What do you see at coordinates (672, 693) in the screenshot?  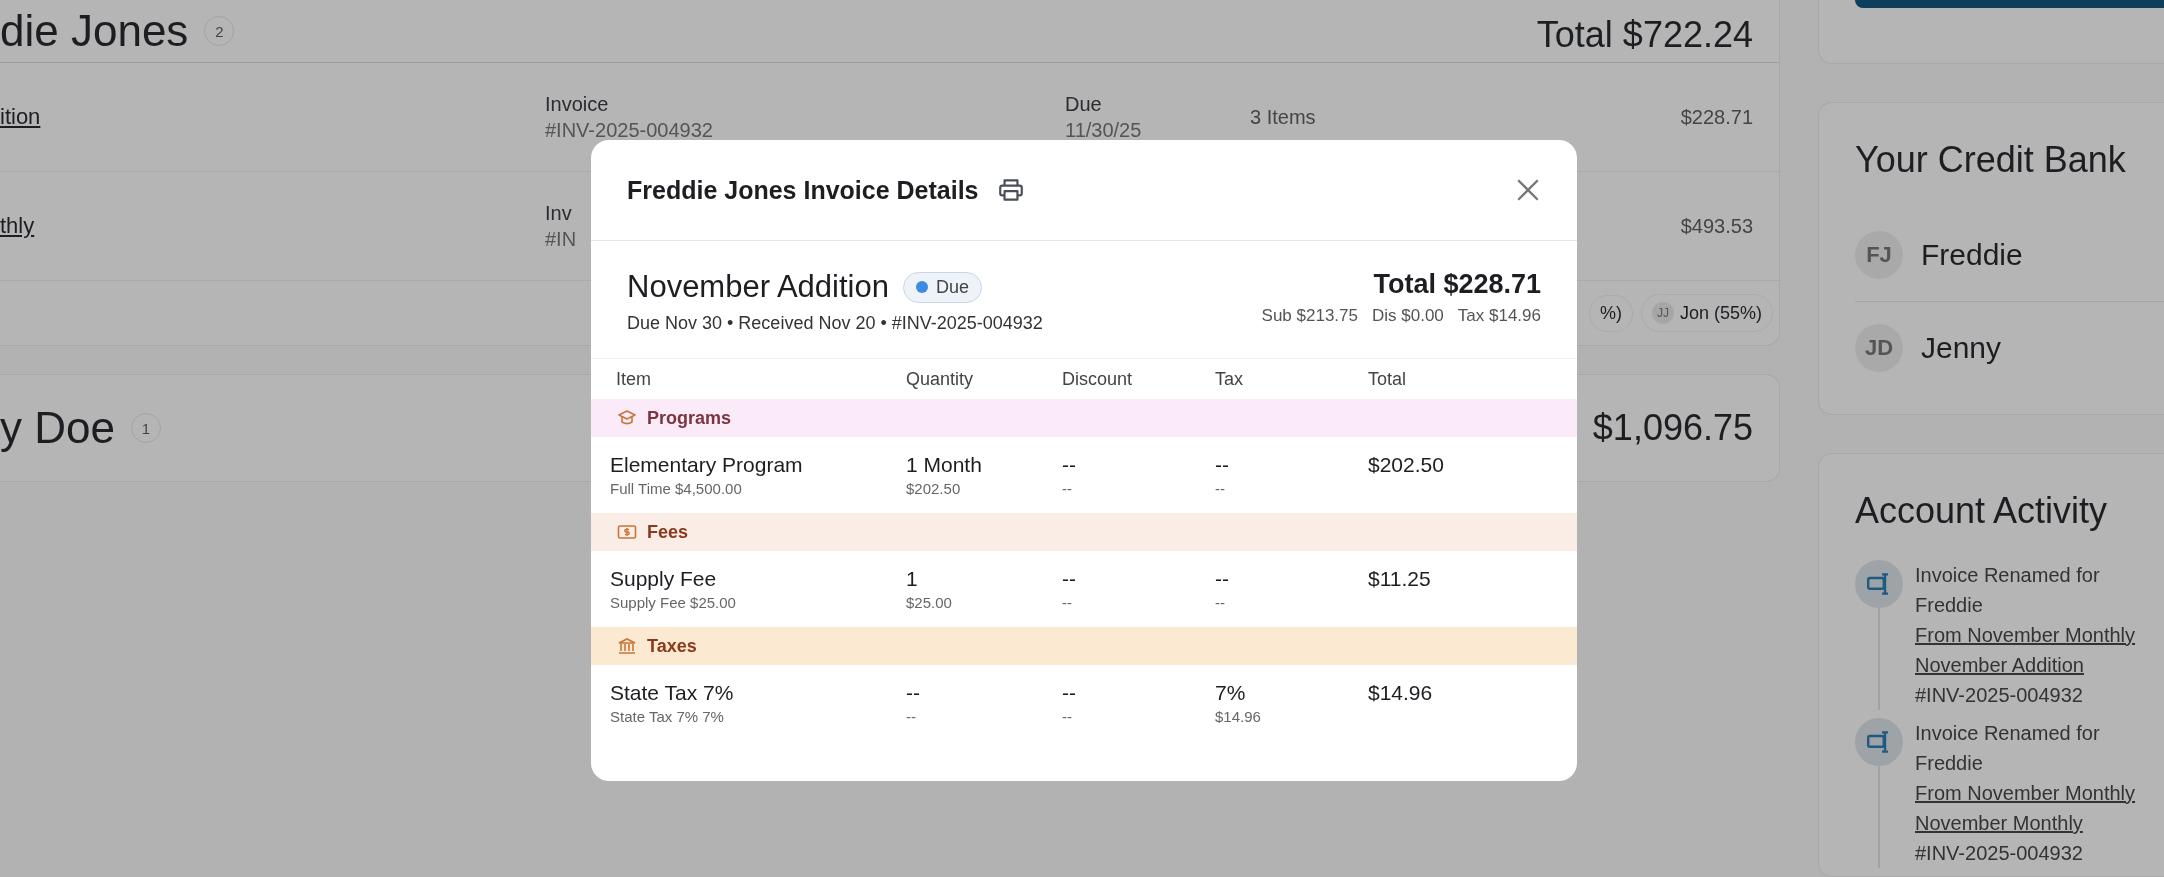 I see `item-name: State Tax 7%` at bounding box center [672, 693].